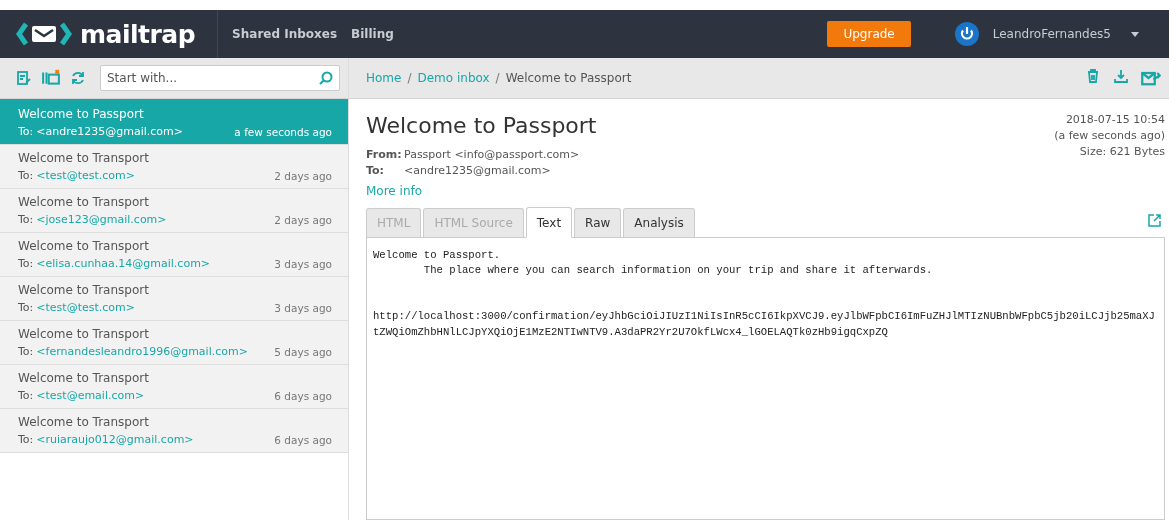  Describe the element at coordinates (174, 167) in the screenshot. I see `message-item: Welcome to Transport To: <test@test.com> 2 days ago` at that location.